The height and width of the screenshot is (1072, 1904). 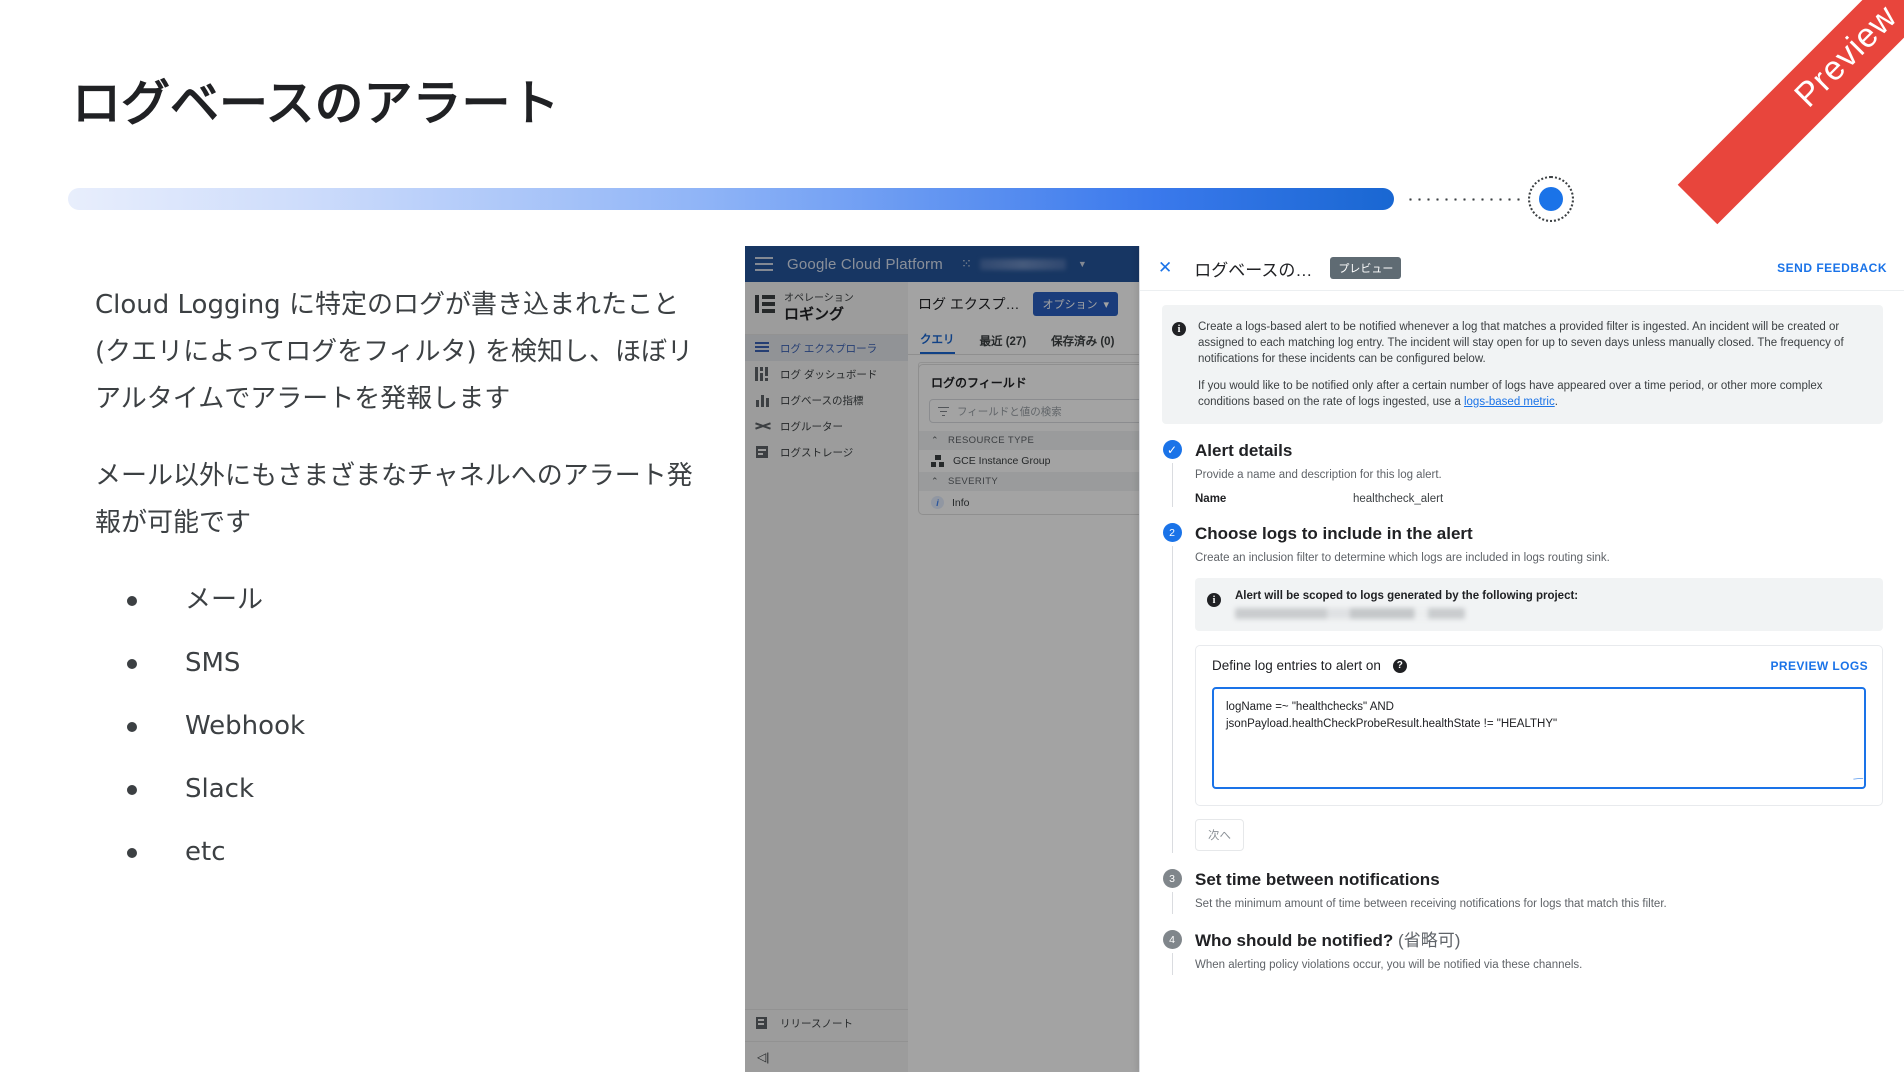 I want to click on list-item: SMS, so click(x=395, y=663).